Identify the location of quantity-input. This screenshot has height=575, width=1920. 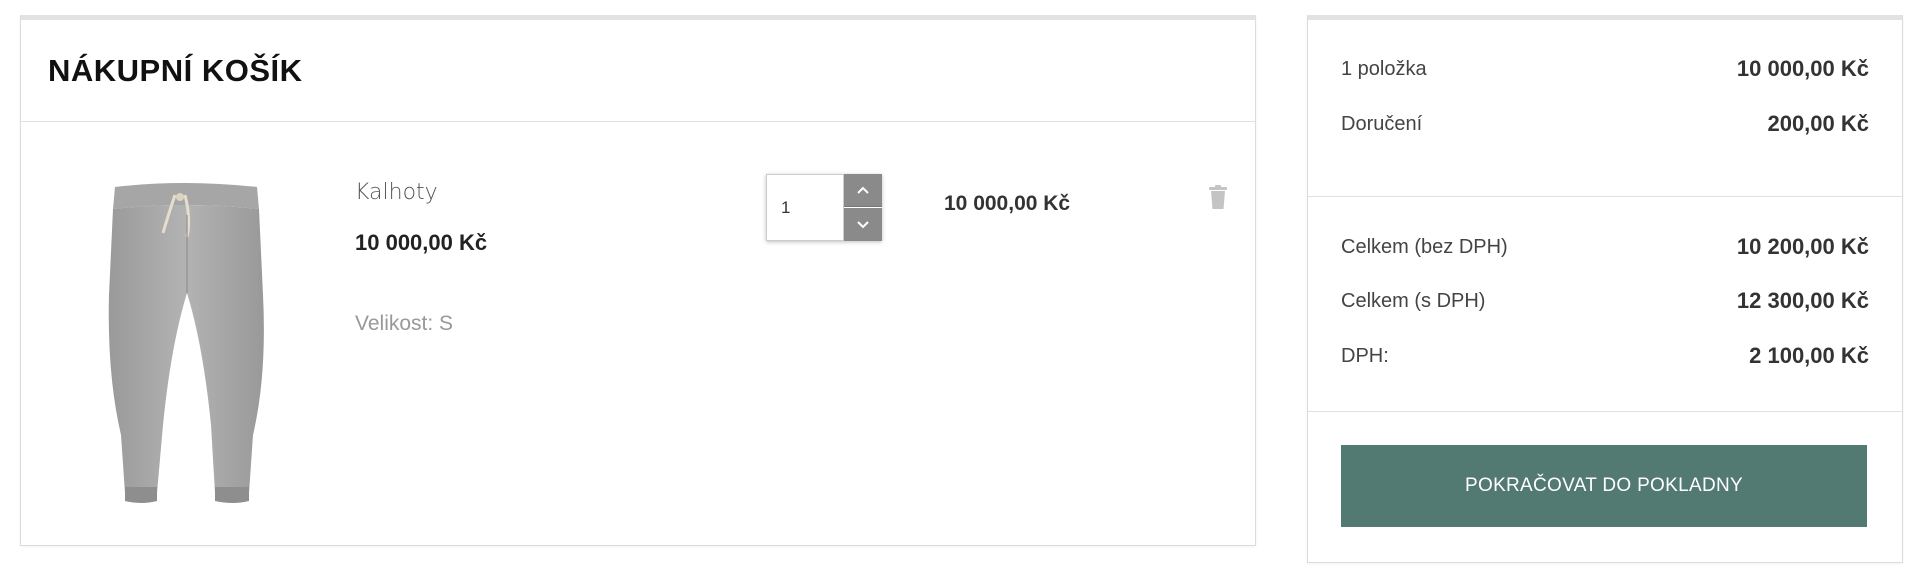
(805, 207).